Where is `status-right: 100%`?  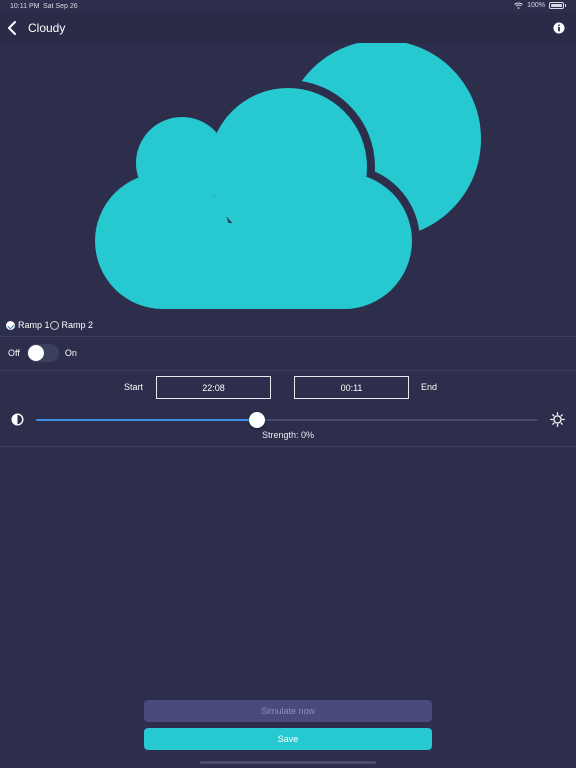 status-right: 100% is located at coordinates (540, 5).